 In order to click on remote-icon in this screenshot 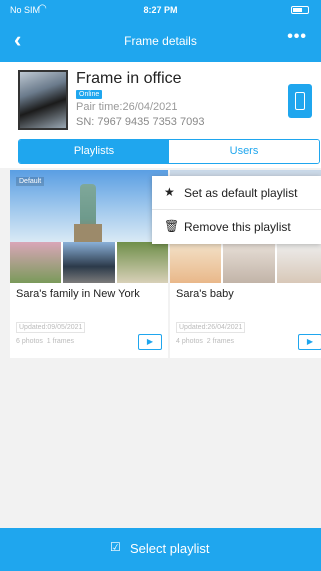, I will do `click(300, 101)`.